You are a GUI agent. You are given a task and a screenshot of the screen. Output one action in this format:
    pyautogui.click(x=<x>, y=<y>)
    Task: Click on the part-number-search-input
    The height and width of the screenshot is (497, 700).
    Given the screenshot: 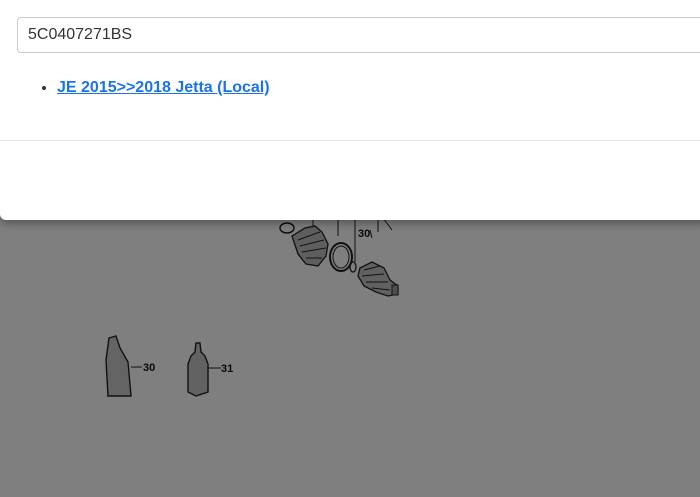 What is the action you would take?
    pyautogui.click(x=358, y=35)
    